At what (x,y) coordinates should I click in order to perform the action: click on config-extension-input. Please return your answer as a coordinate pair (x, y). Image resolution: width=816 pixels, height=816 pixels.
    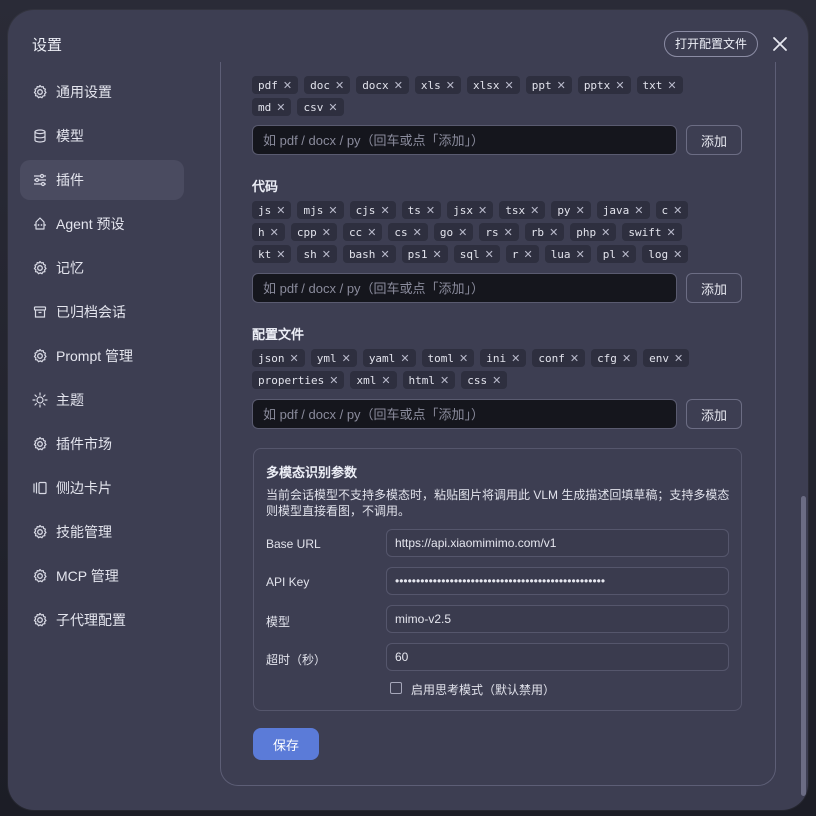
    Looking at the image, I should click on (464, 414).